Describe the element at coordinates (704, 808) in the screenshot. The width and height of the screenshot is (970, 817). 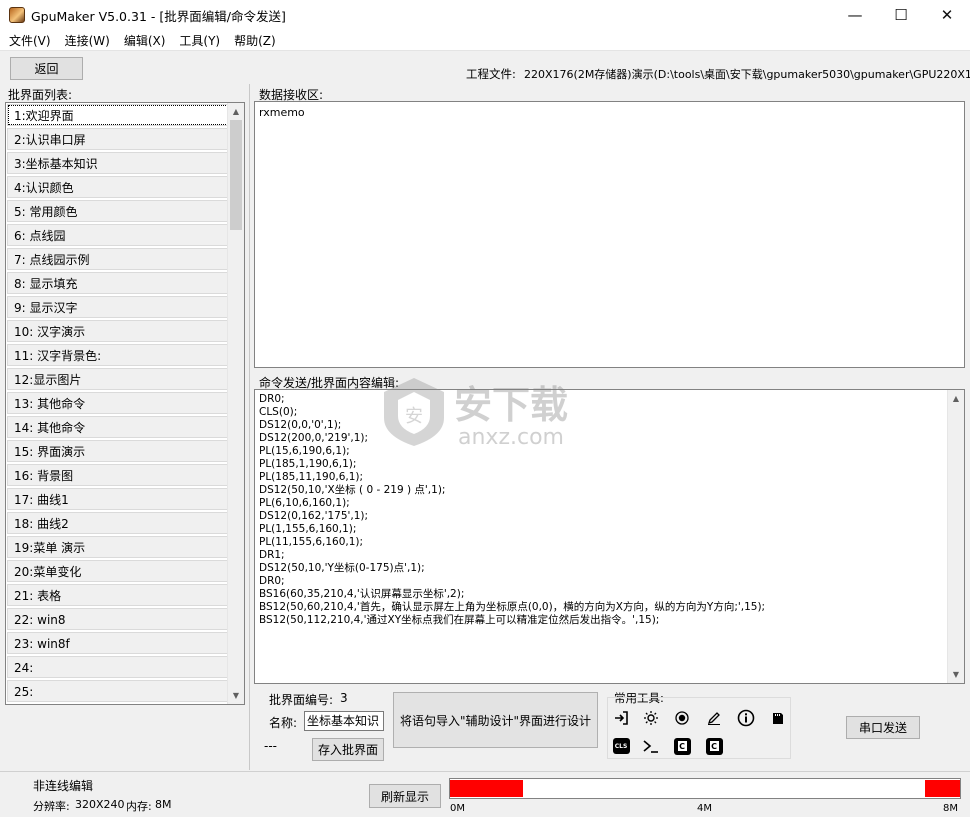
I see `tick-4m: 4M` at that location.